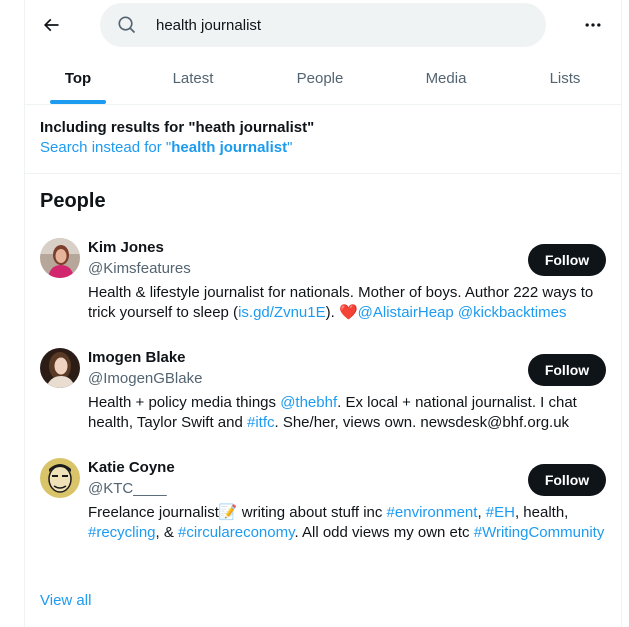 This screenshot has height=627, width=629. What do you see at coordinates (137, 358) in the screenshot?
I see `user-name: Imogen Blake` at bounding box center [137, 358].